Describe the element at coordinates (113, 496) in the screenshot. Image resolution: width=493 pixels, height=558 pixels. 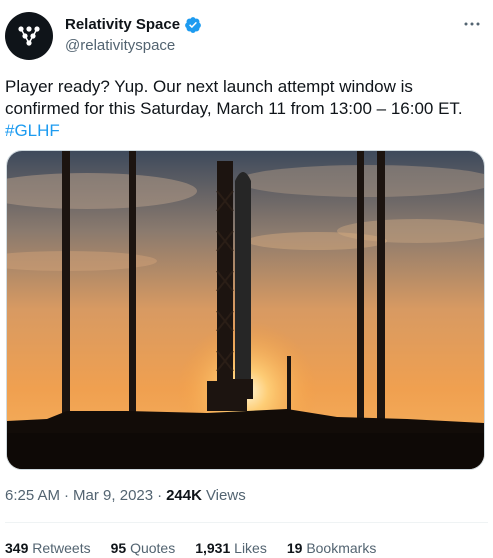
I see `tweet-date: Mar 9, 2023` at that location.